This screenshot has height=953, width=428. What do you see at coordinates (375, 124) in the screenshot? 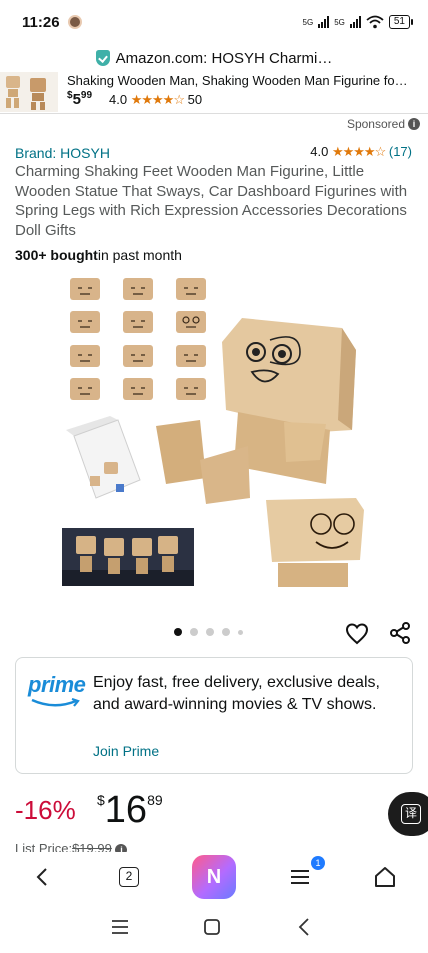
I see `sponsored-text: Sponsored` at bounding box center [375, 124].